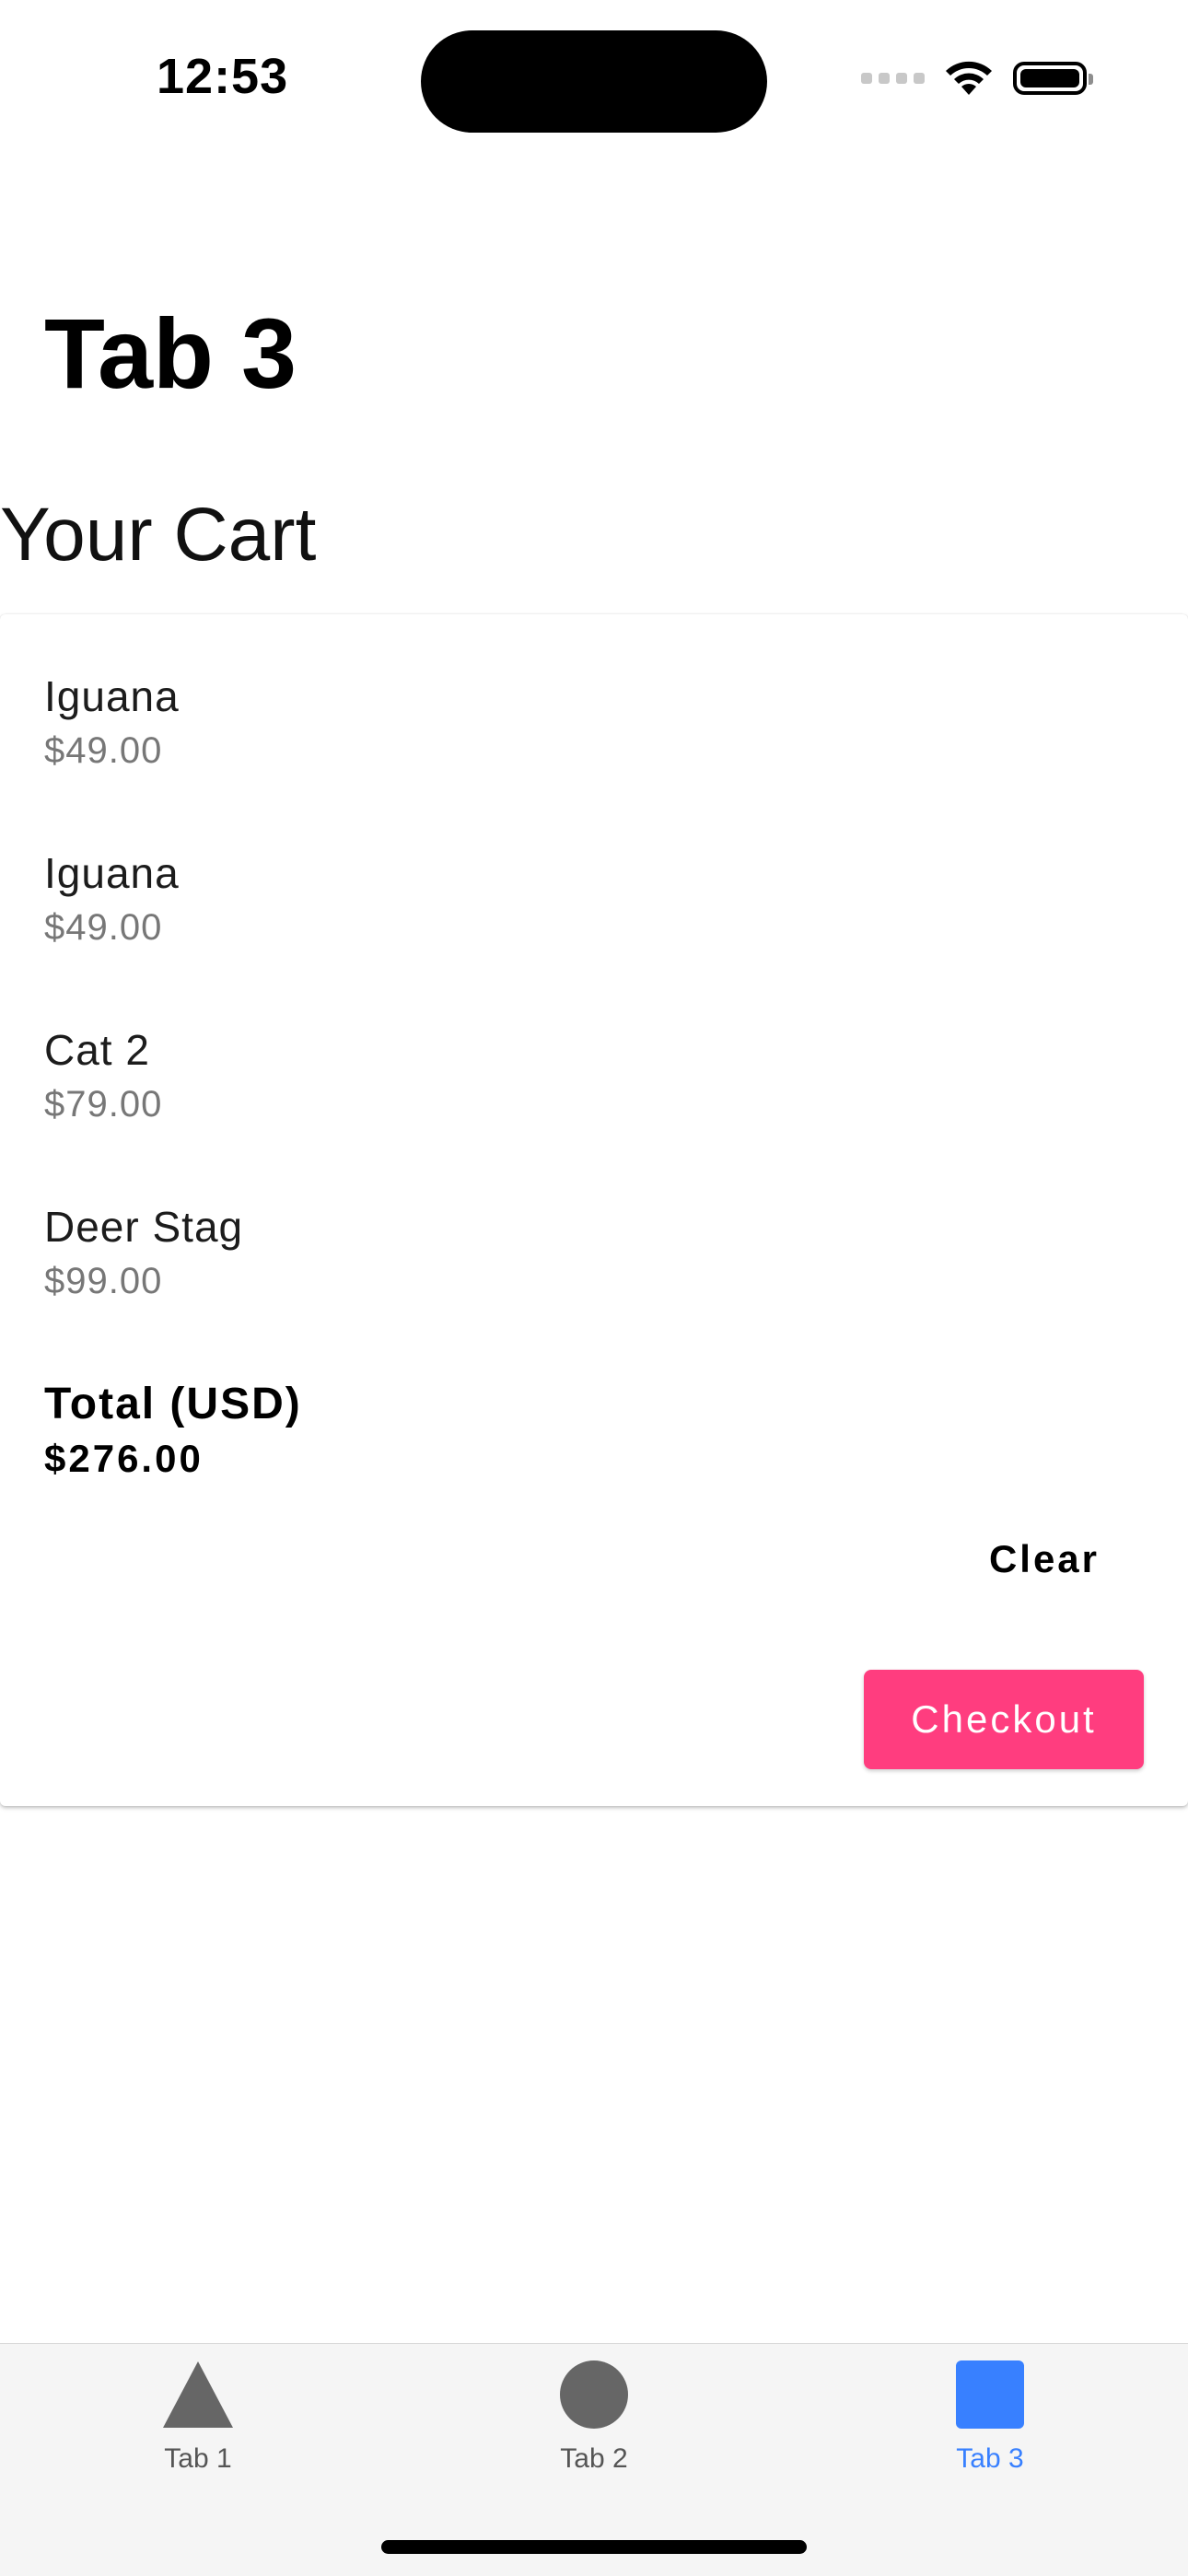 This screenshot has height=2576, width=1188. What do you see at coordinates (594, 2394) in the screenshot?
I see `circle-icon` at bounding box center [594, 2394].